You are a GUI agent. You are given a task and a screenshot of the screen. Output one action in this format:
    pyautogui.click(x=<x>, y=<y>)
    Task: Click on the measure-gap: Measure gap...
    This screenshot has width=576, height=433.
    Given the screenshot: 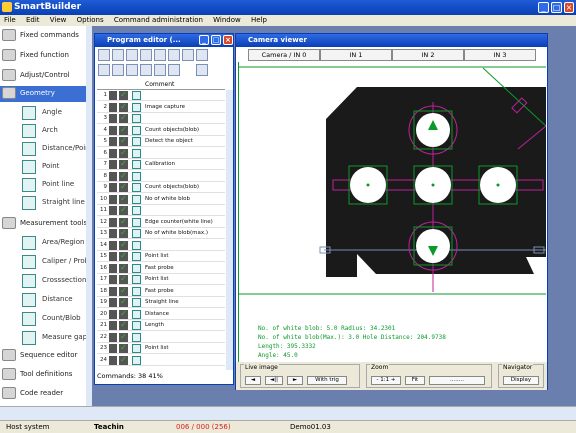 What is the action you would take?
    pyautogui.click(x=56, y=338)
    